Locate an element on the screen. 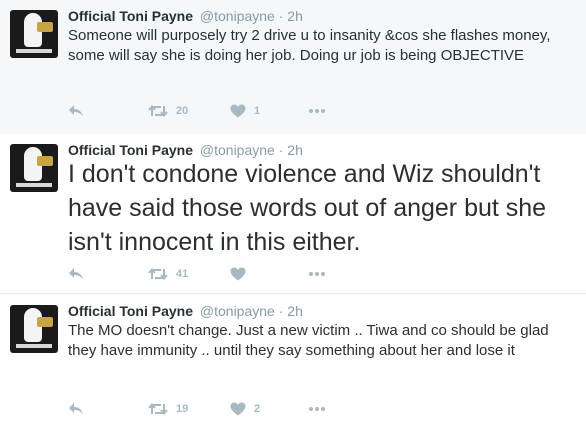 This screenshot has width=586, height=430. retweet-button: 19 is located at coordinates (168, 409).